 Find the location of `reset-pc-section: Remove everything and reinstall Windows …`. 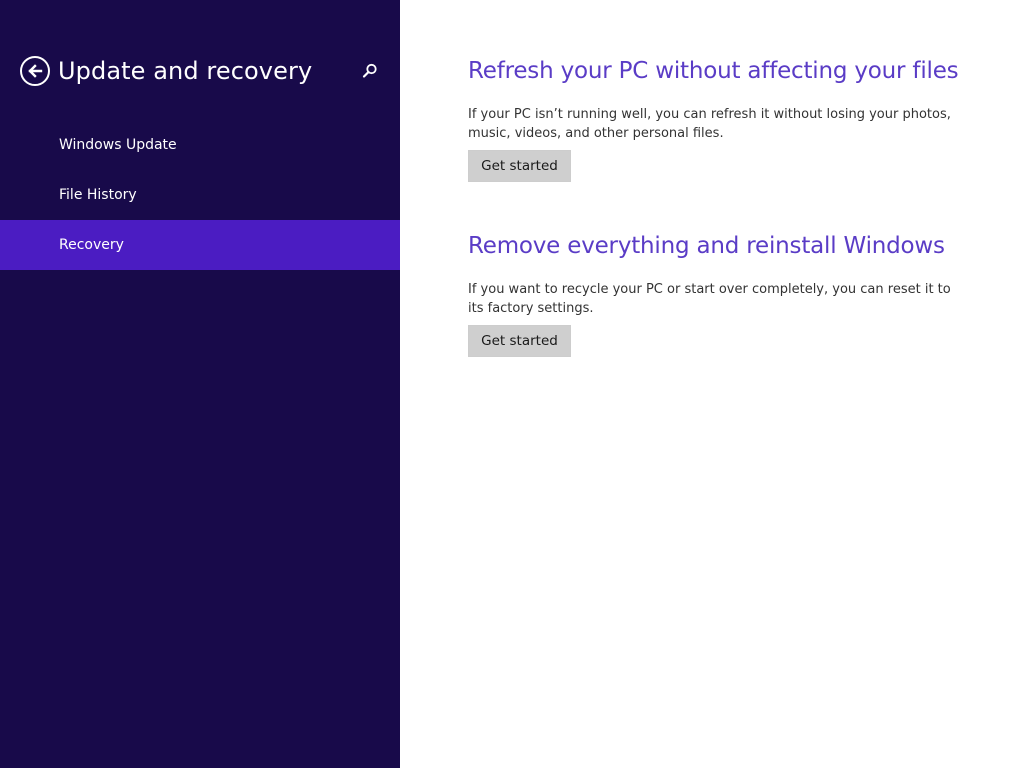

reset-pc-section: Remove everything and reinstall Windows … is located at coordinates (718, 293).